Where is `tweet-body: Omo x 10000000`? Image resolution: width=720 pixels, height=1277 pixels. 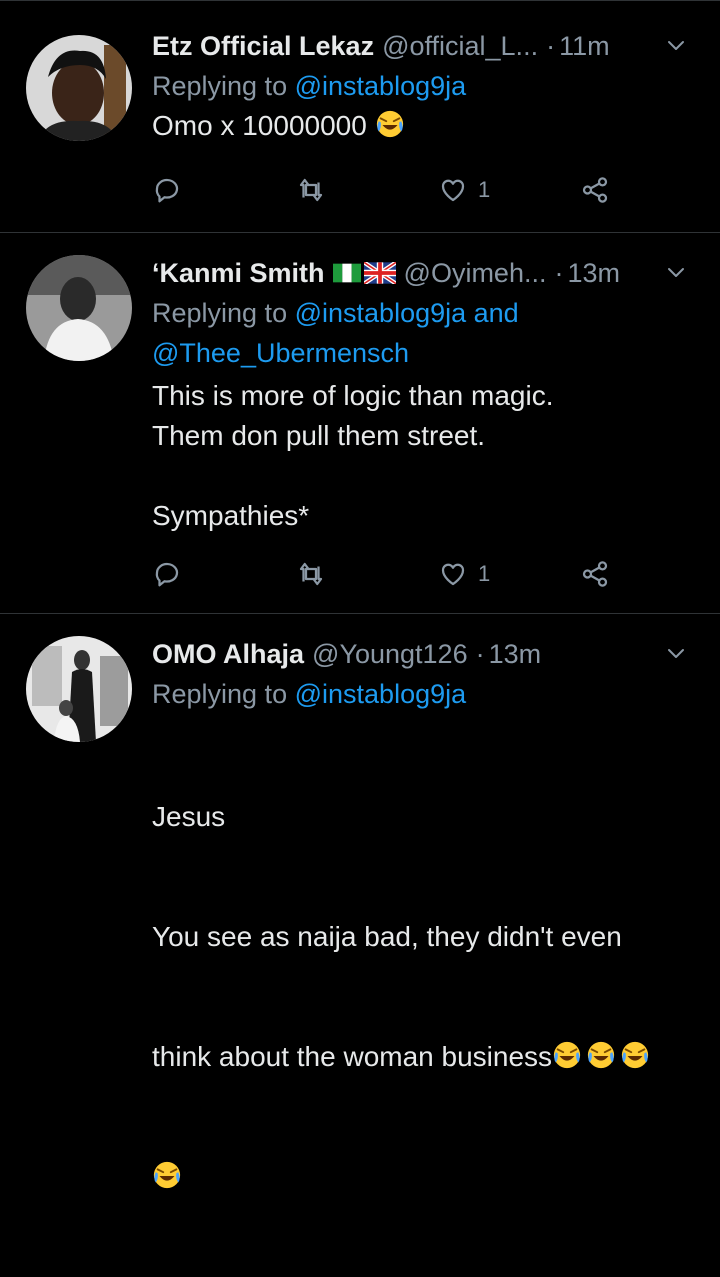 tweet-body: Omo x 10000000 is located at coordinates (259, 125).